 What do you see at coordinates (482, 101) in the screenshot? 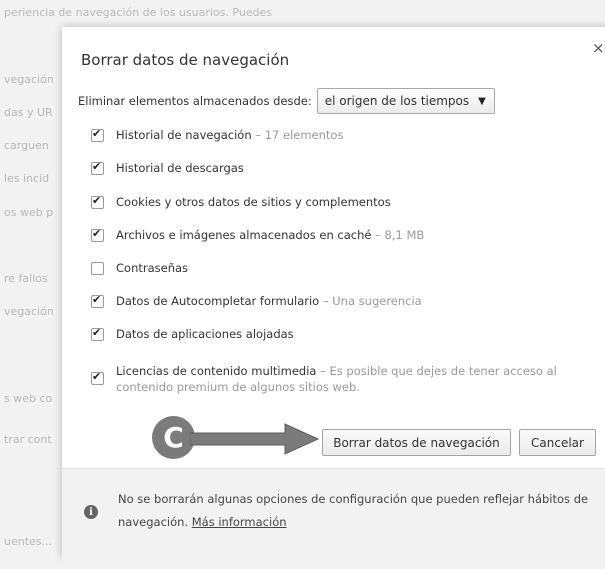
I see `dropdown-arrow-icon: ▼` at bounding box center [482, 101].